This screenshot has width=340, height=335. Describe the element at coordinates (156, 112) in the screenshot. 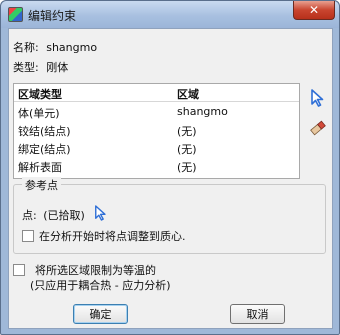

I see `table-row: 体(单元) shangmo` at that location.